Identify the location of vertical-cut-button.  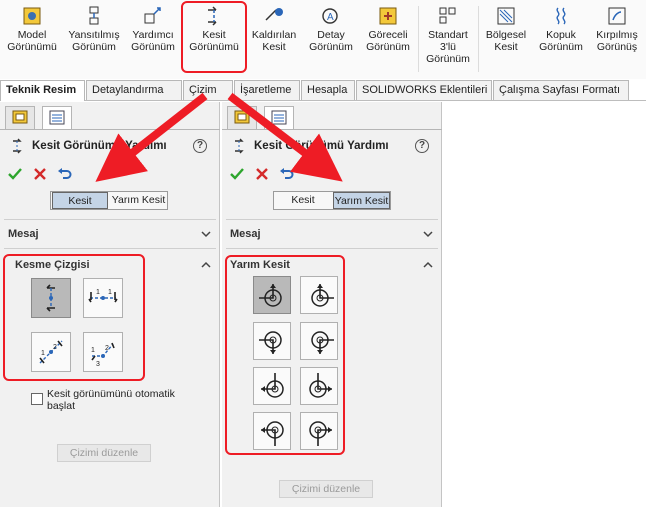
(51, 298).